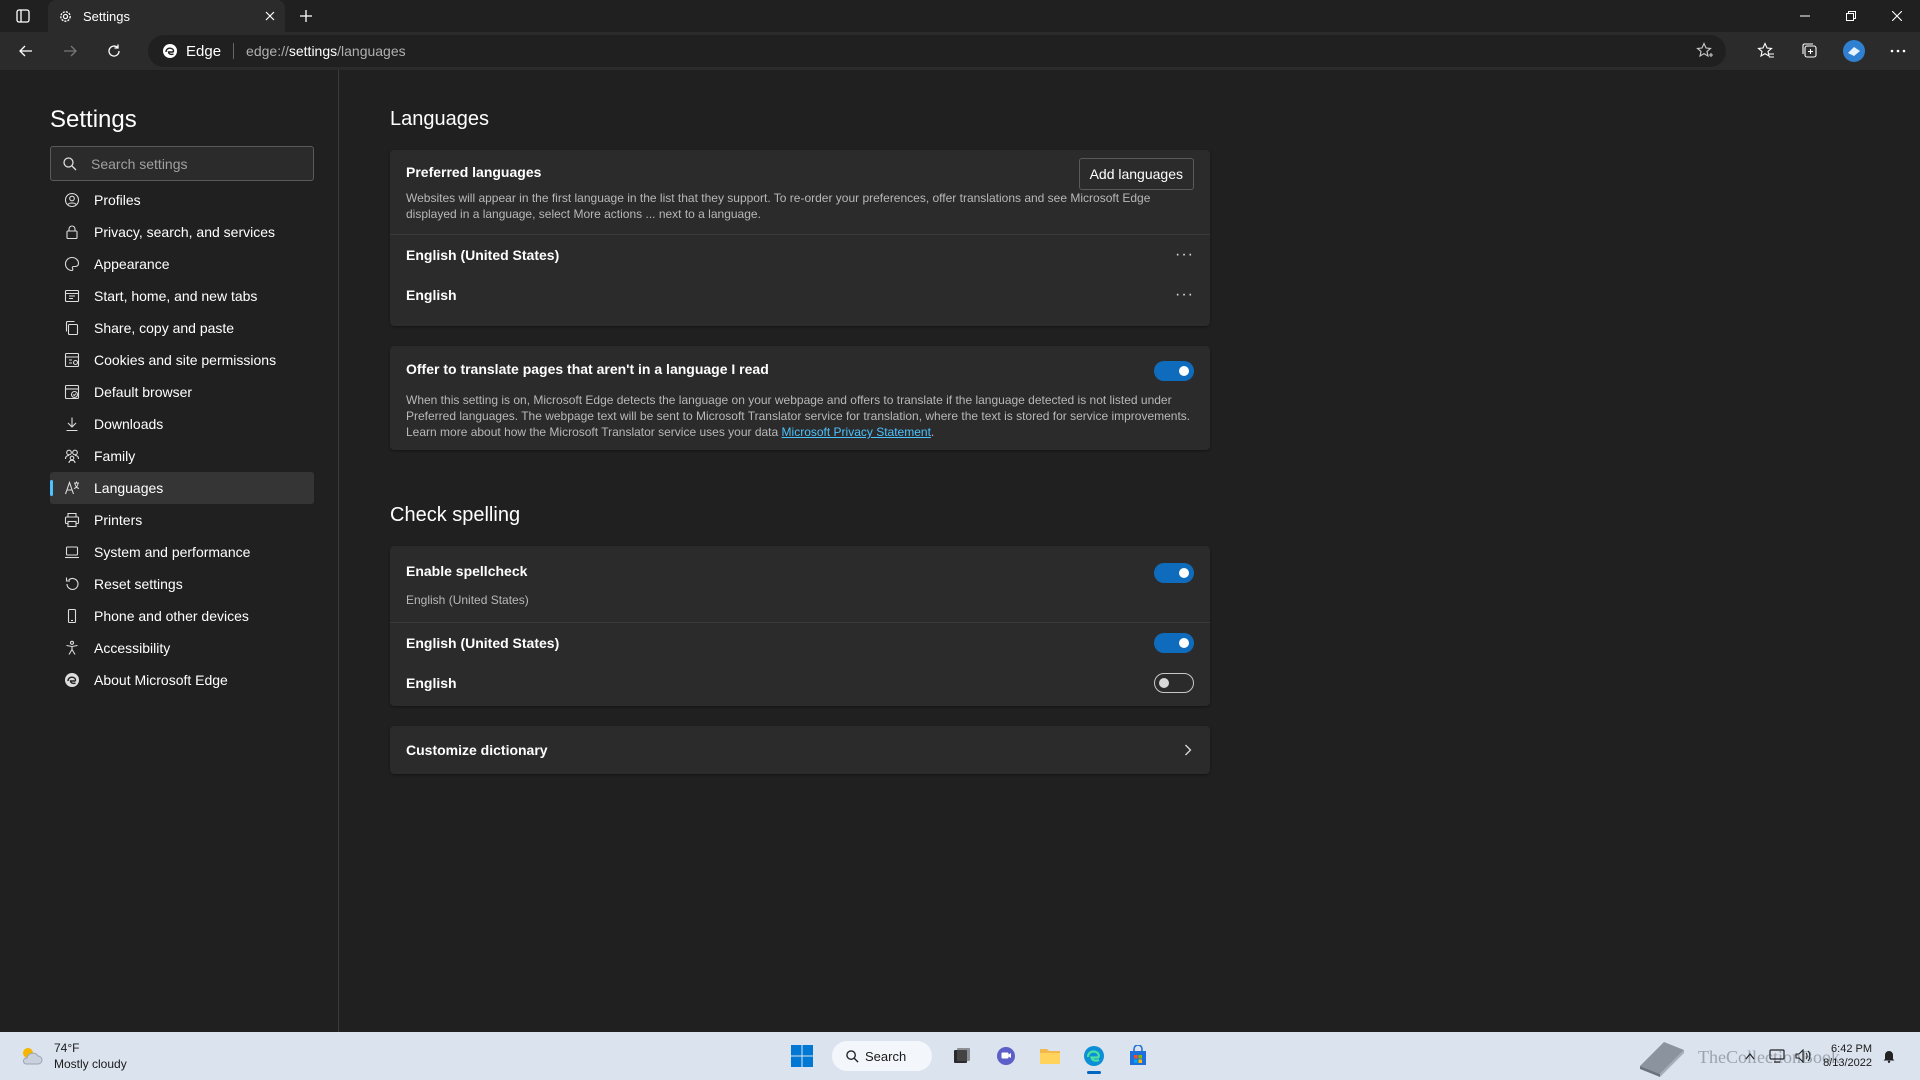 The height and width of the screenshot is (1080, 1920). Describe the element at coordinates (182, 360) in the screenshot. I see `sidebar-item-cookies: Cookies and site permissions` at that location.